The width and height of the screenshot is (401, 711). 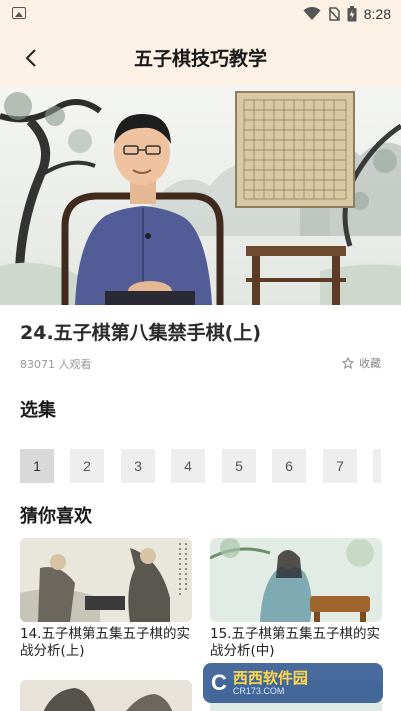 I want to click on recommend-card-1: 14.五子棋第五集五子棋的实战分析(上), so click(x=106, y=599).